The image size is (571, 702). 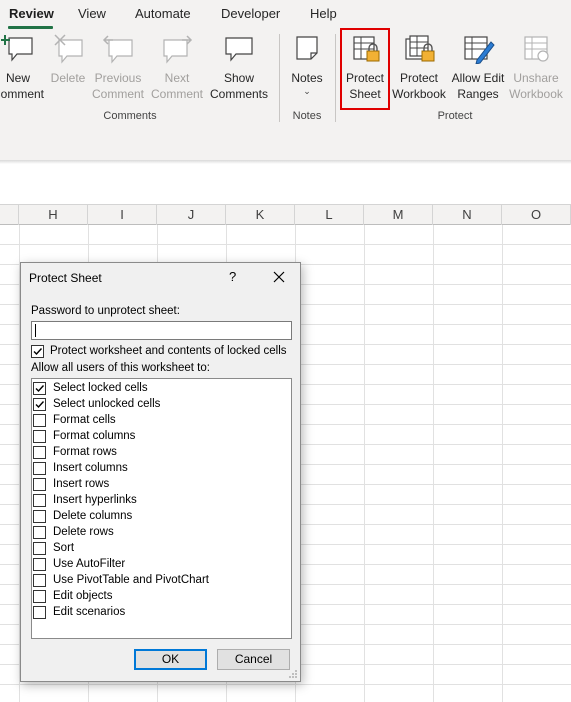 What do you see at coordinates (68, 69) in the screenshot?
I see `delete-comment-button: Delete` at bounding box center [68, 69].